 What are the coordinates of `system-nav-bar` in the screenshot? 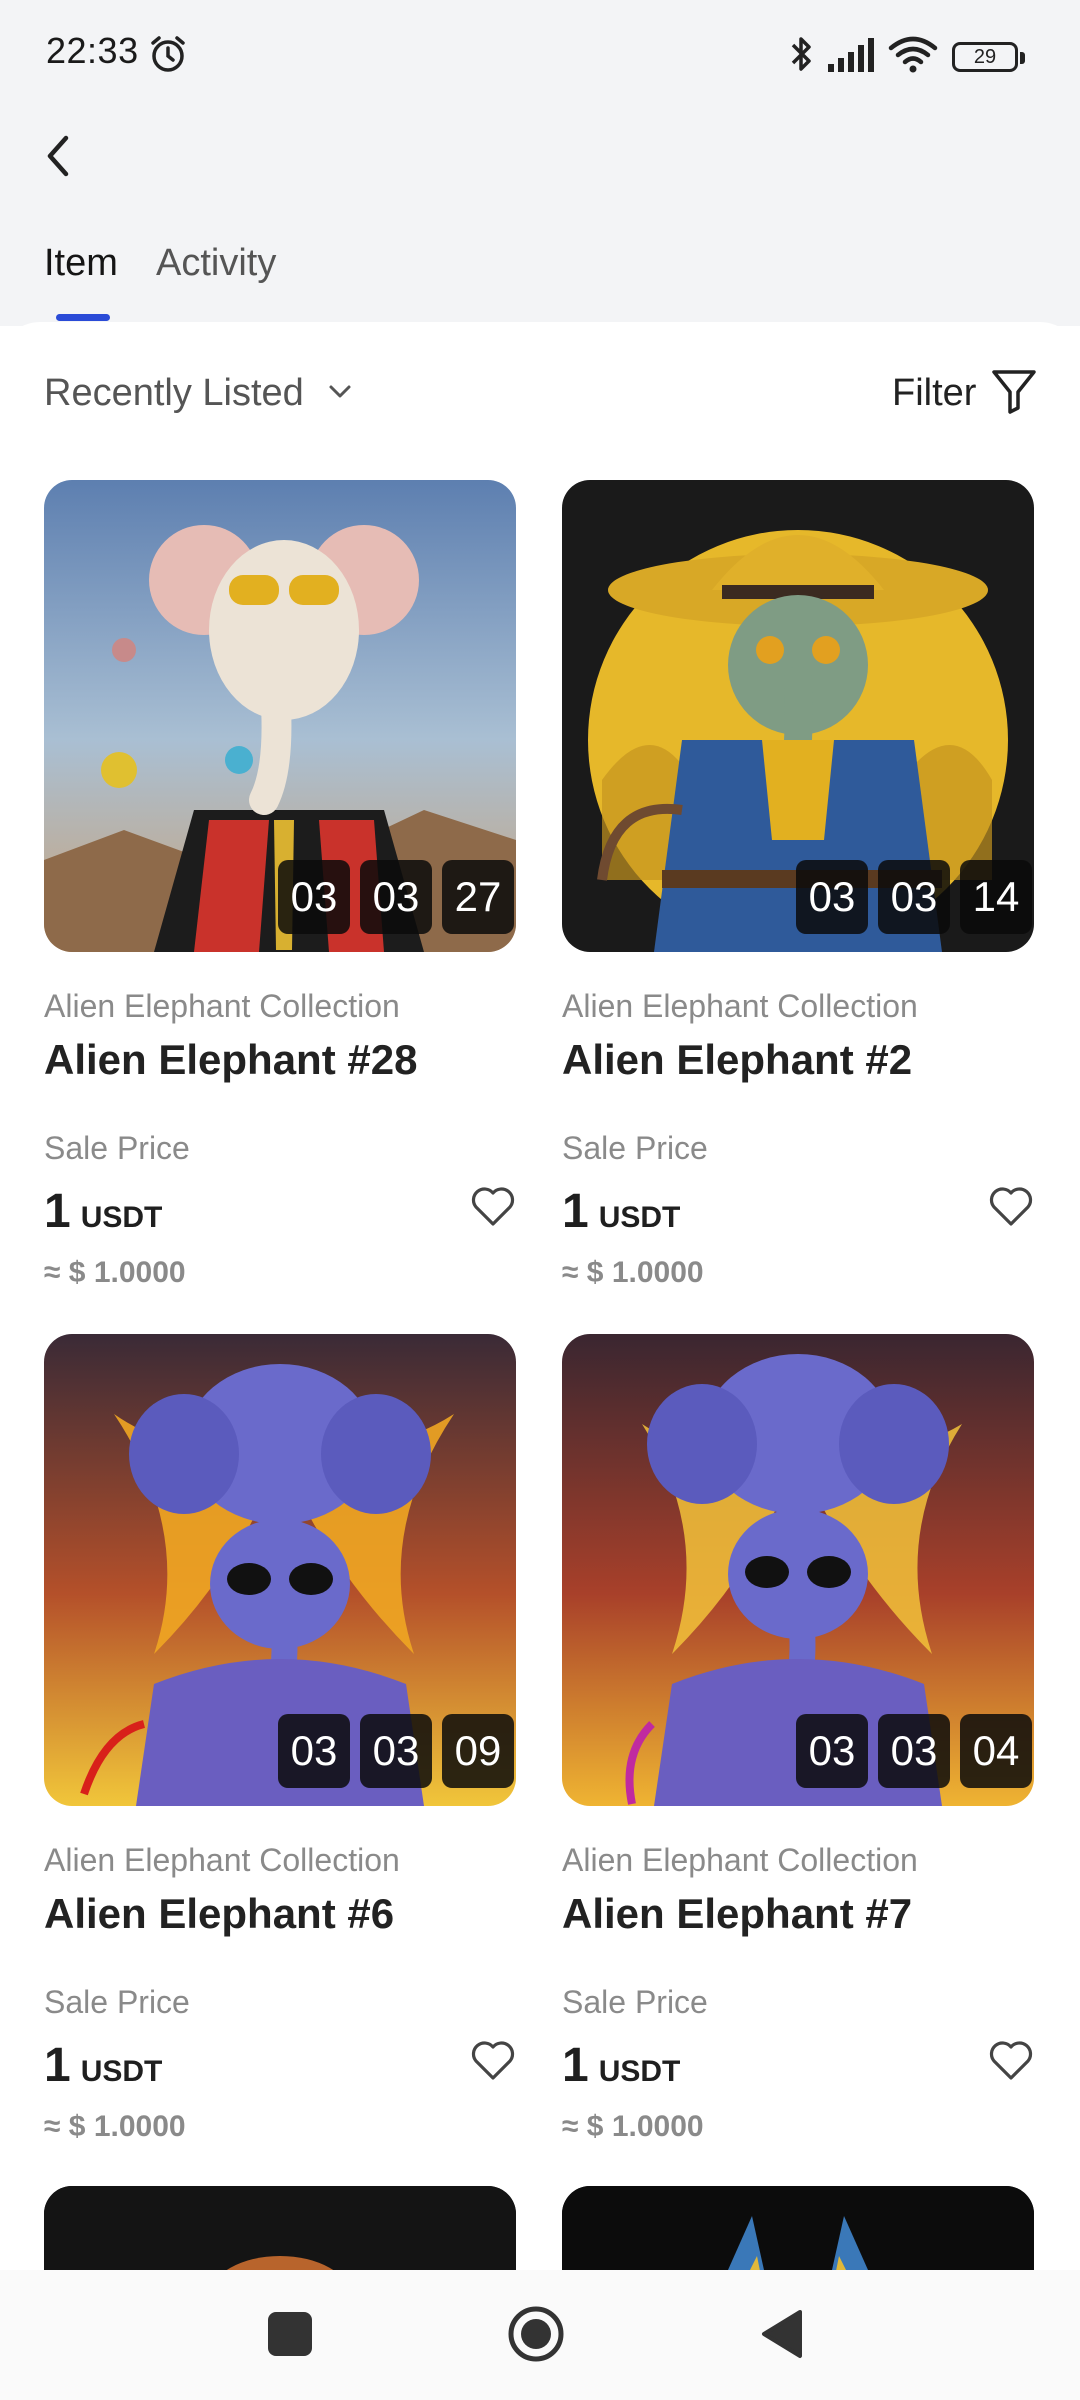 It's located at (540, 2335).